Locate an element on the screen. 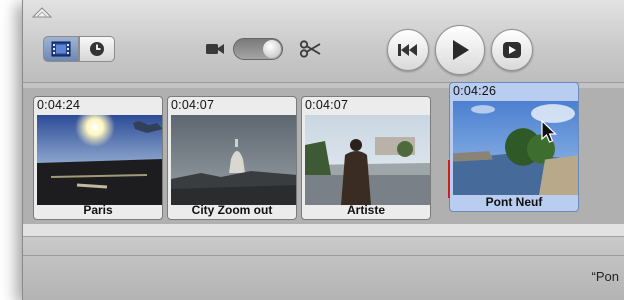 The height and width of the screenshot is (300, 624). clip-view-button is located at coordinates (61, 49).